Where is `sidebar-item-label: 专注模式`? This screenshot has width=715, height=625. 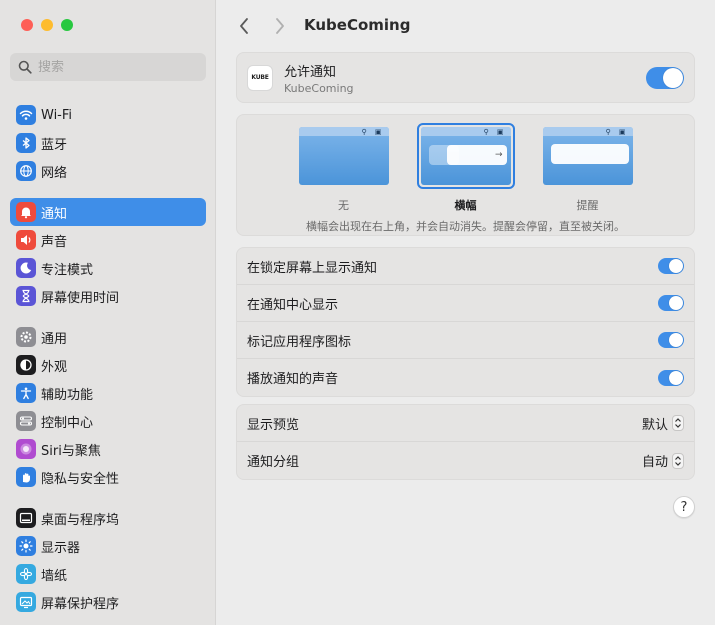
sidebar-item-label: 专注模式 is located at coordinates (67, 270).